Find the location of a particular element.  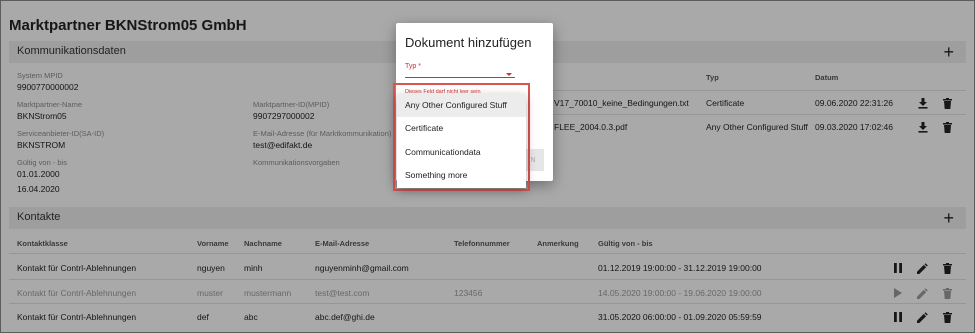

menu-item-certificate: Certificate is located at coordinates (461, 128).